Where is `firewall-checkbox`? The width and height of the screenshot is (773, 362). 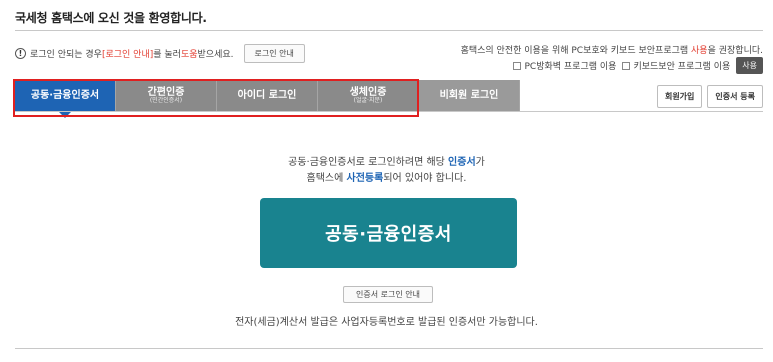 firewall-checkbox is located at coordinates (517, 65).